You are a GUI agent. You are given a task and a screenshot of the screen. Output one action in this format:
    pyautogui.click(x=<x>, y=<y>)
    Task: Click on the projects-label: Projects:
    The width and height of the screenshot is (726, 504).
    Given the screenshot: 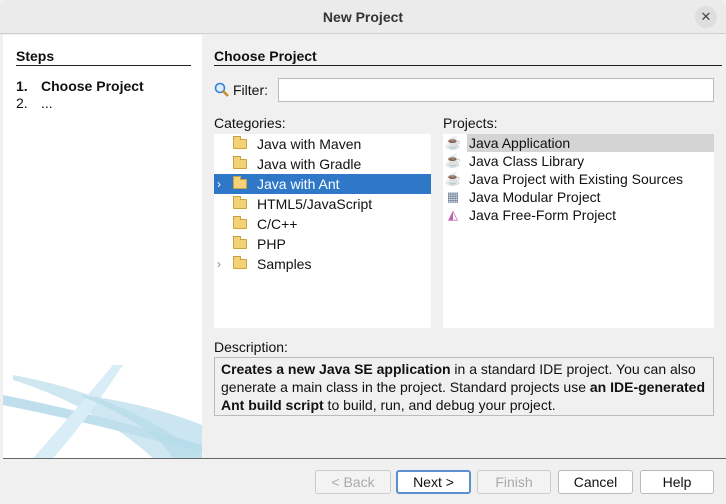 What is the action you would take?
    pyautogui.click(x=470, y=123)
    